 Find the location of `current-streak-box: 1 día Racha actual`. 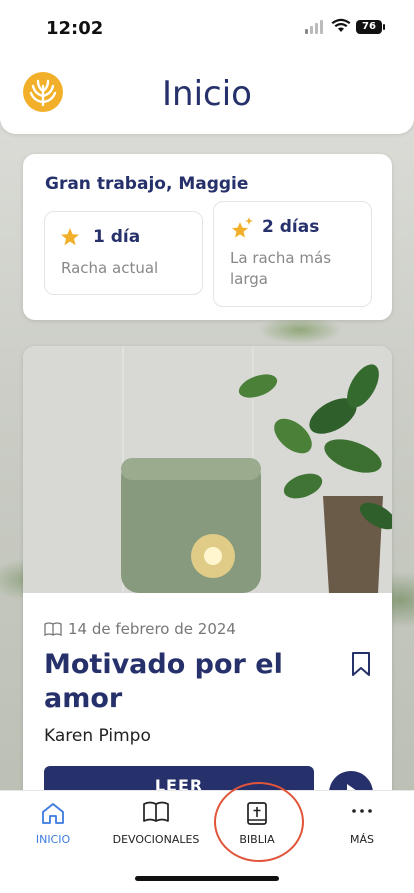

current-streak-box: 1 día Racha actual is located at coordinates (123, 253).